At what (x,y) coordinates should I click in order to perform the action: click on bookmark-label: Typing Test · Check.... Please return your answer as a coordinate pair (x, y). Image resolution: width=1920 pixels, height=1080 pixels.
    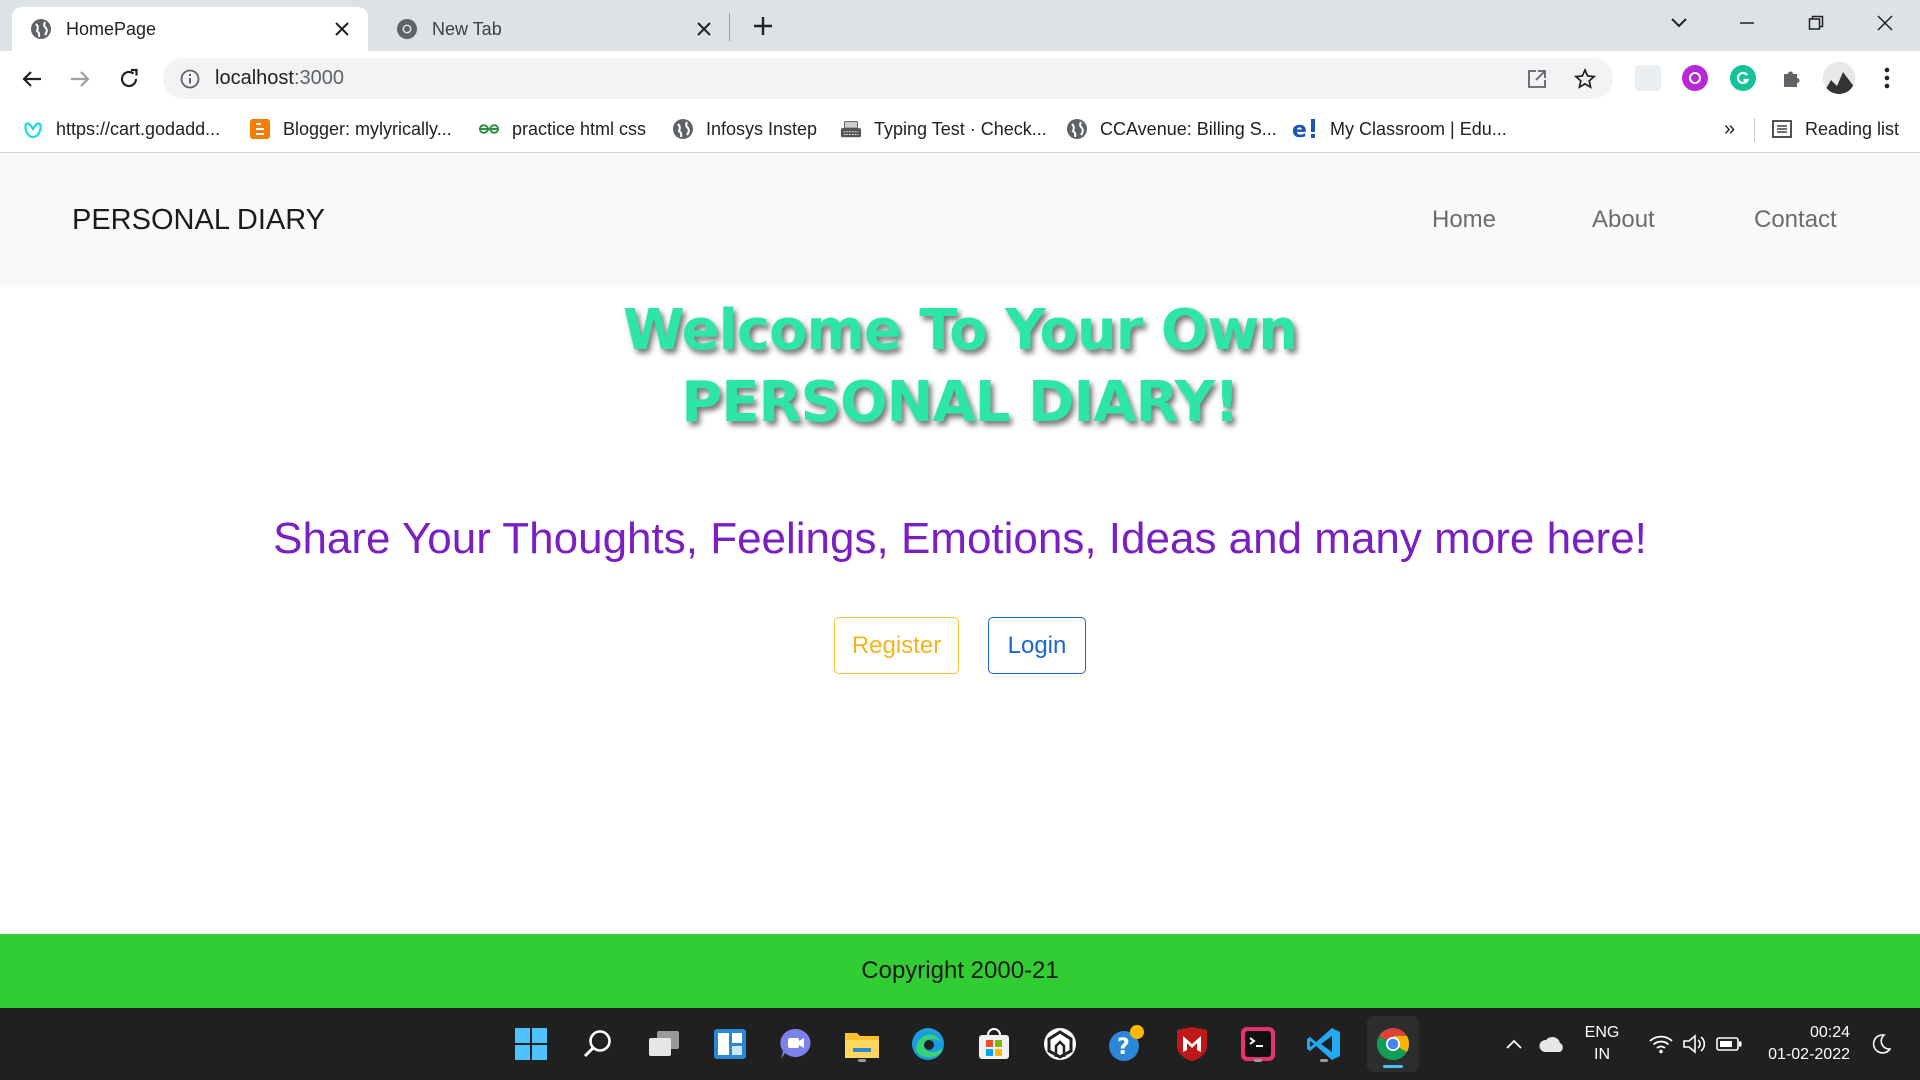
    Looking at the image, I should click on (960, 128).